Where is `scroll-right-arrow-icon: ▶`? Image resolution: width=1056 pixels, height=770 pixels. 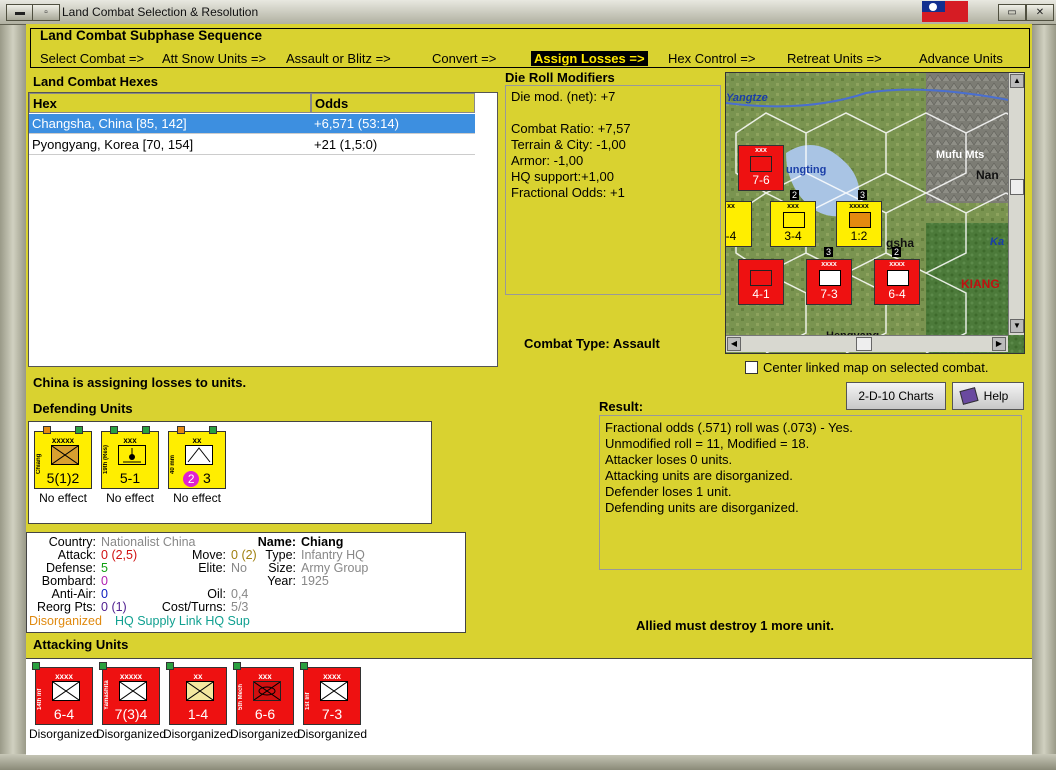
scroll-right-arrow-icon: ▶ is located at coordinates (999, 344).